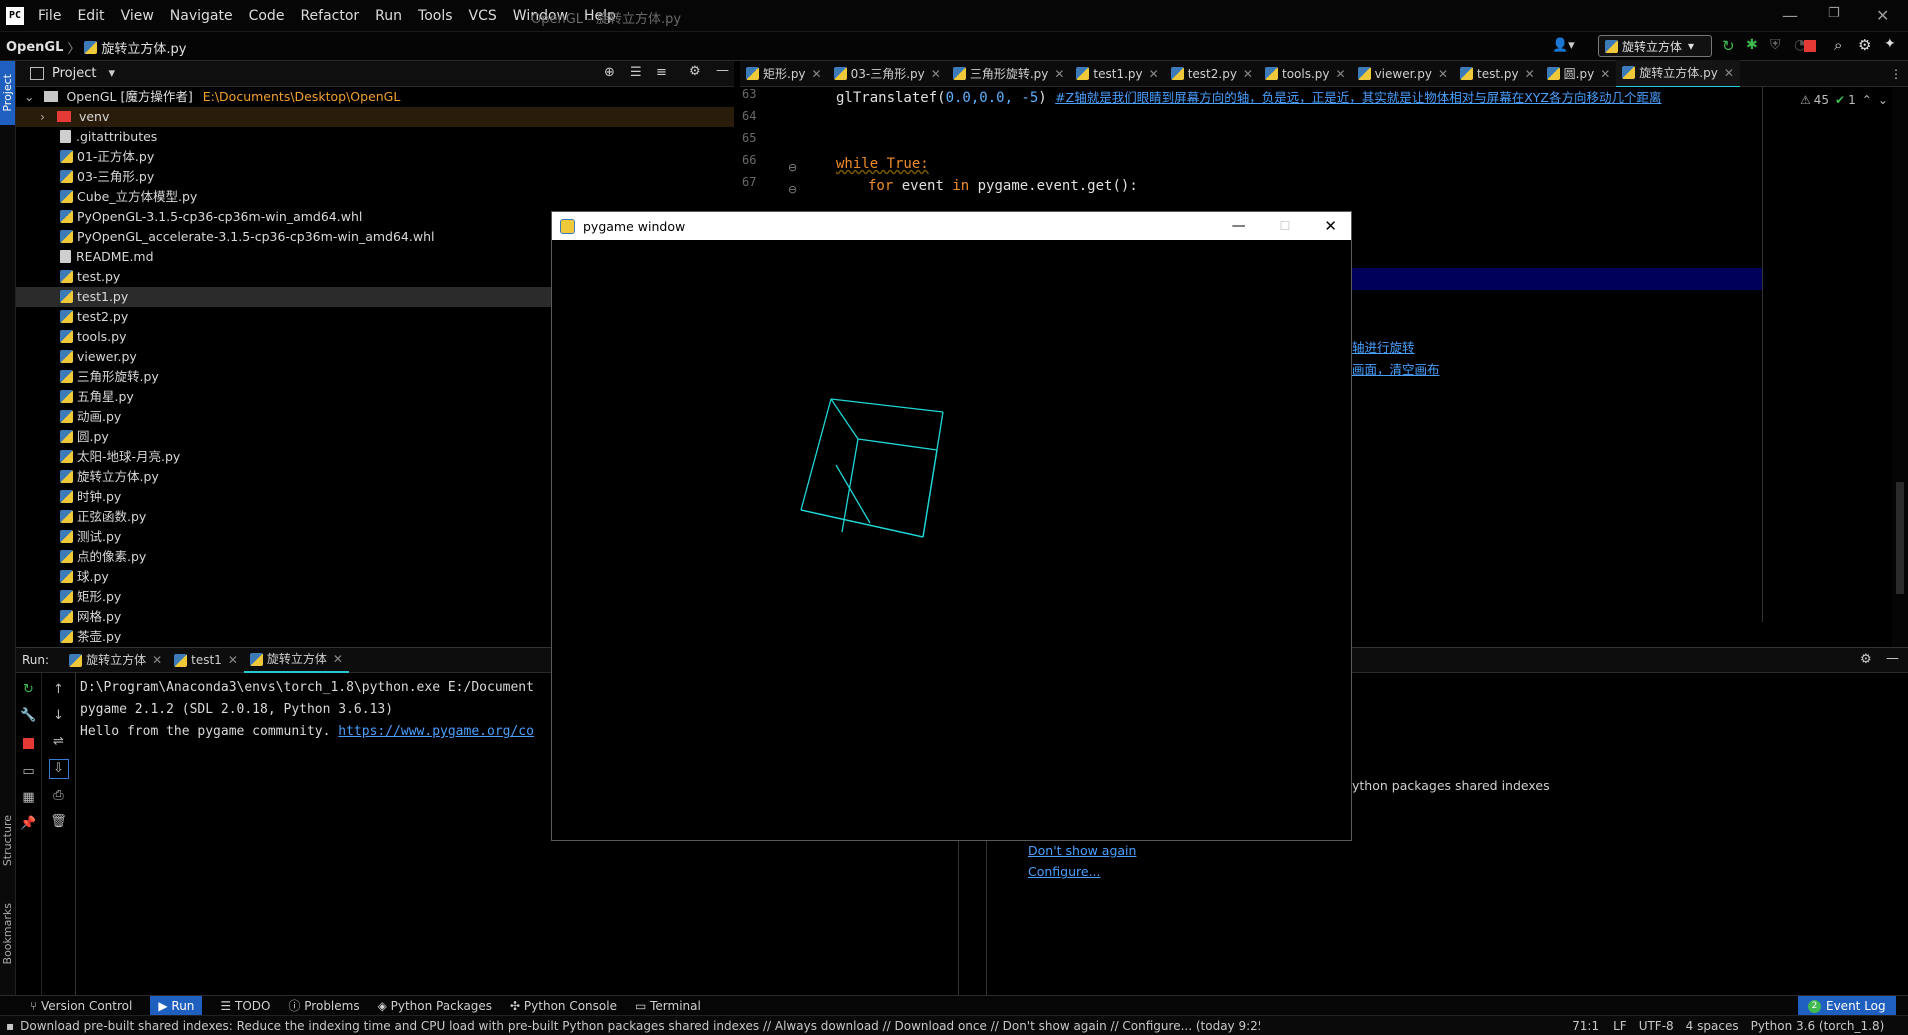 Image resolution: width=1908 pixels, height=1035 pixels. What do you see at coordinates (435, 16) in the screenshot?
I see `menu-tools: Tools` at bounding box center [435, 16].